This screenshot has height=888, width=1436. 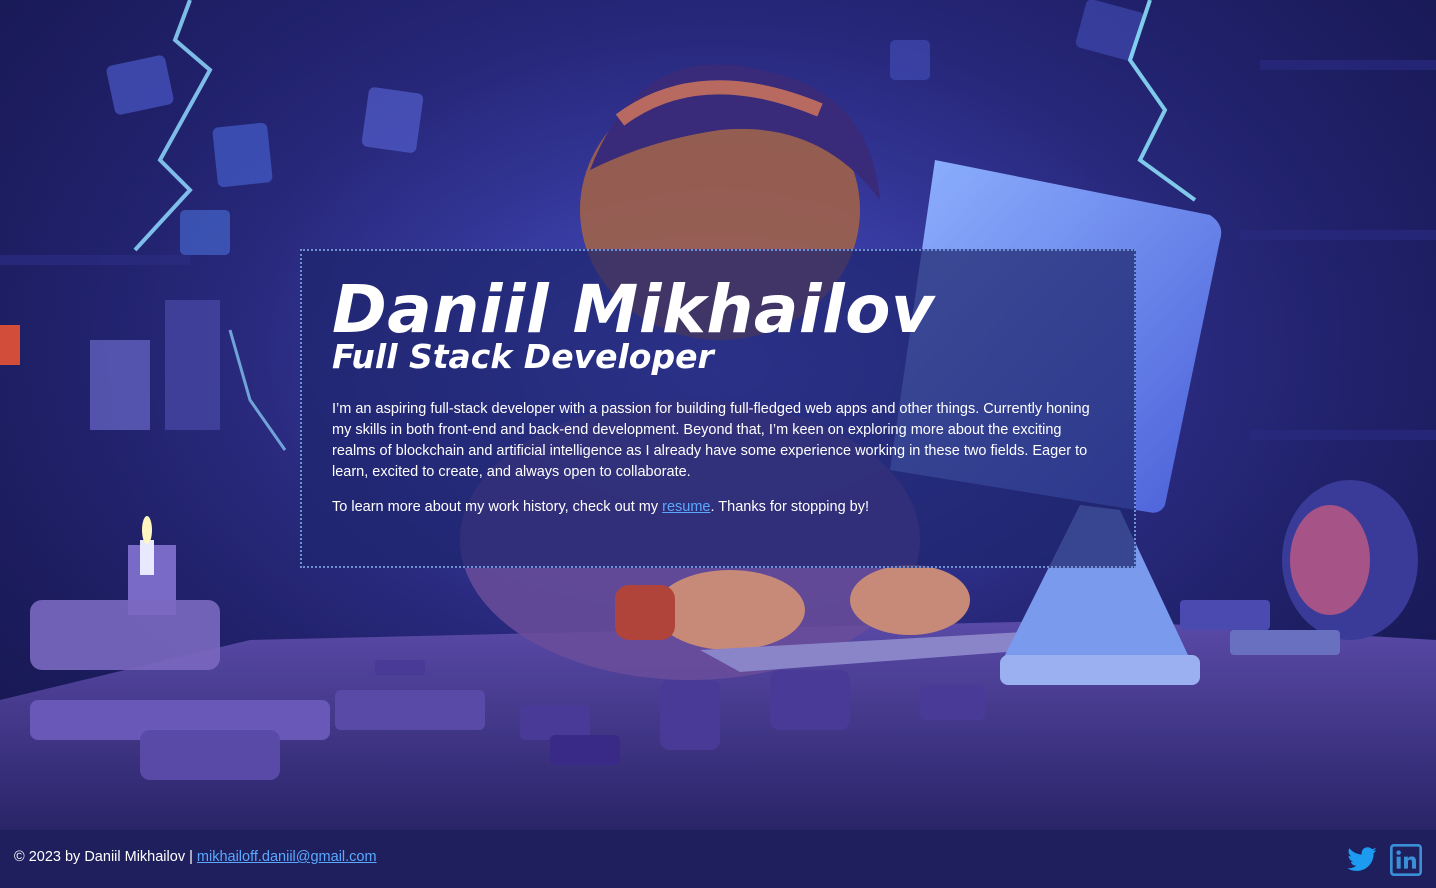 What do you see at coordinates (633, 309) in the screenshot?
I see `page-title: Daniil Mikhailov` at bounding box center [633, 309].